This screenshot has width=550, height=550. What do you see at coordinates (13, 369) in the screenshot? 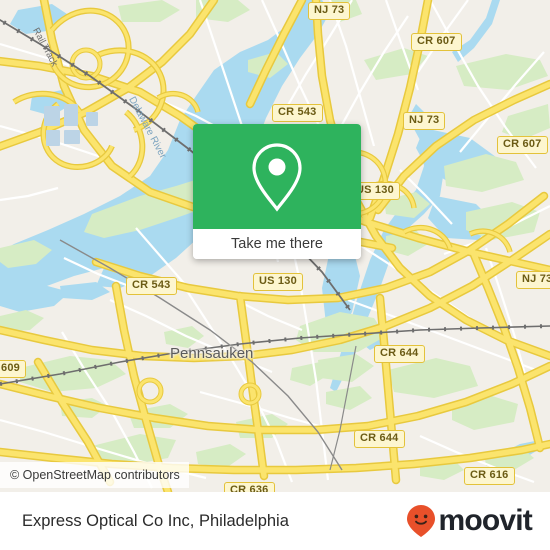
I see `road-shield-609-west: 609` at bounding box center [13, 369].